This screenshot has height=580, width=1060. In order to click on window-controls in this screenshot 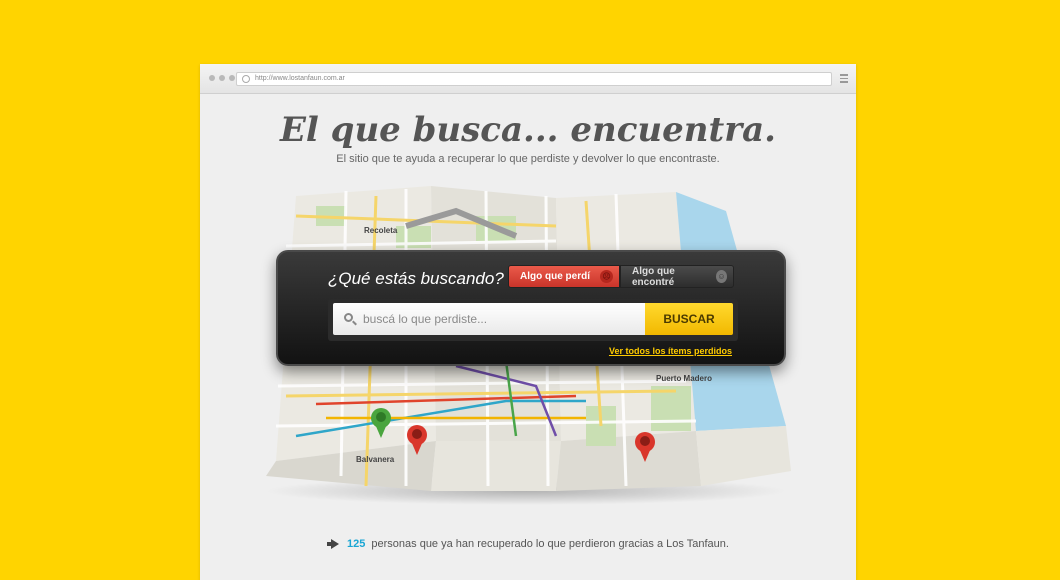, I will do `click(222, 78)`.